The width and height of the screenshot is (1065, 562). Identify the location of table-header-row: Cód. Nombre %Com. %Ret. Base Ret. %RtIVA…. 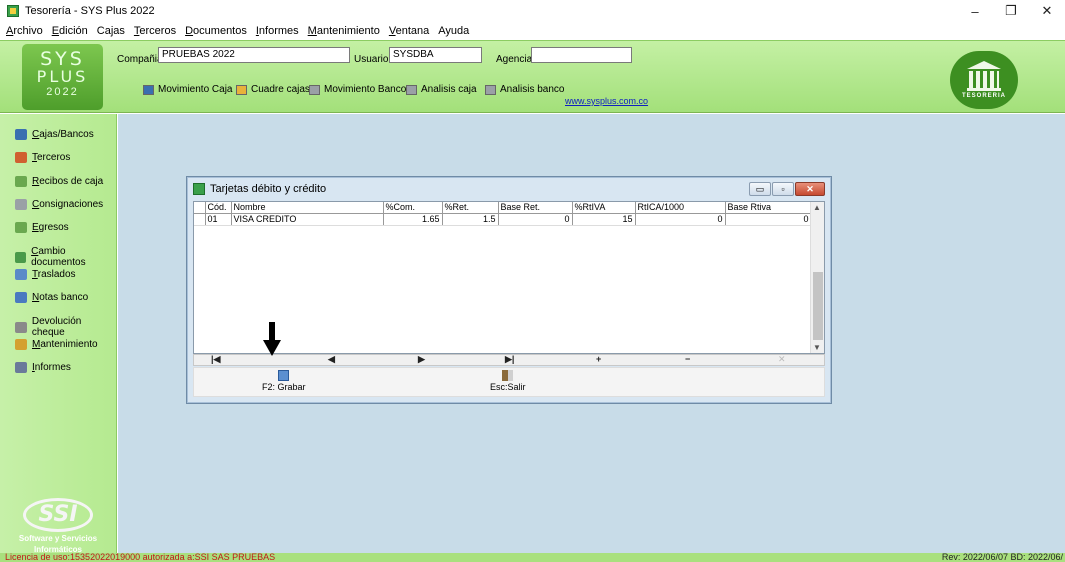
(503, 208).